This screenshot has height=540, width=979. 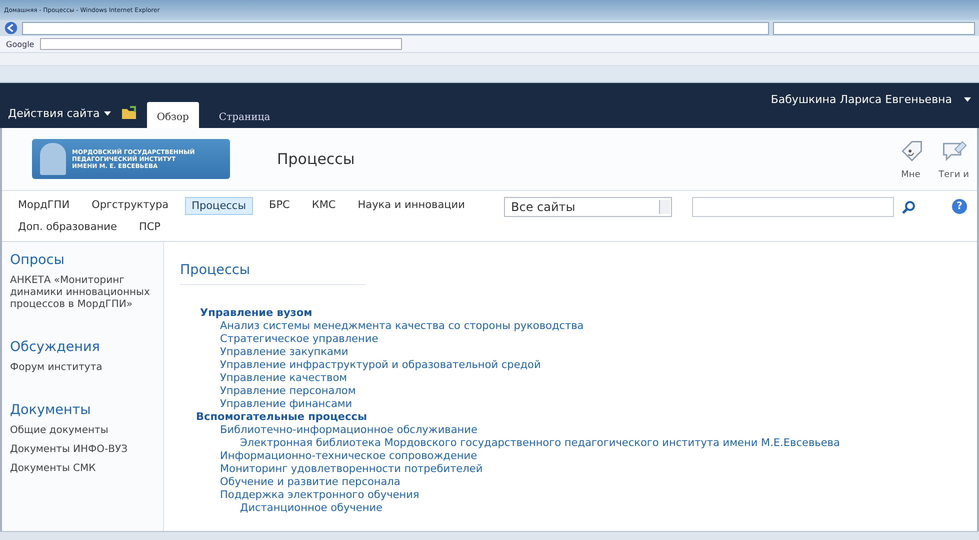 I want to click on process-link: Управление закупками, so click(x=284, y=352).